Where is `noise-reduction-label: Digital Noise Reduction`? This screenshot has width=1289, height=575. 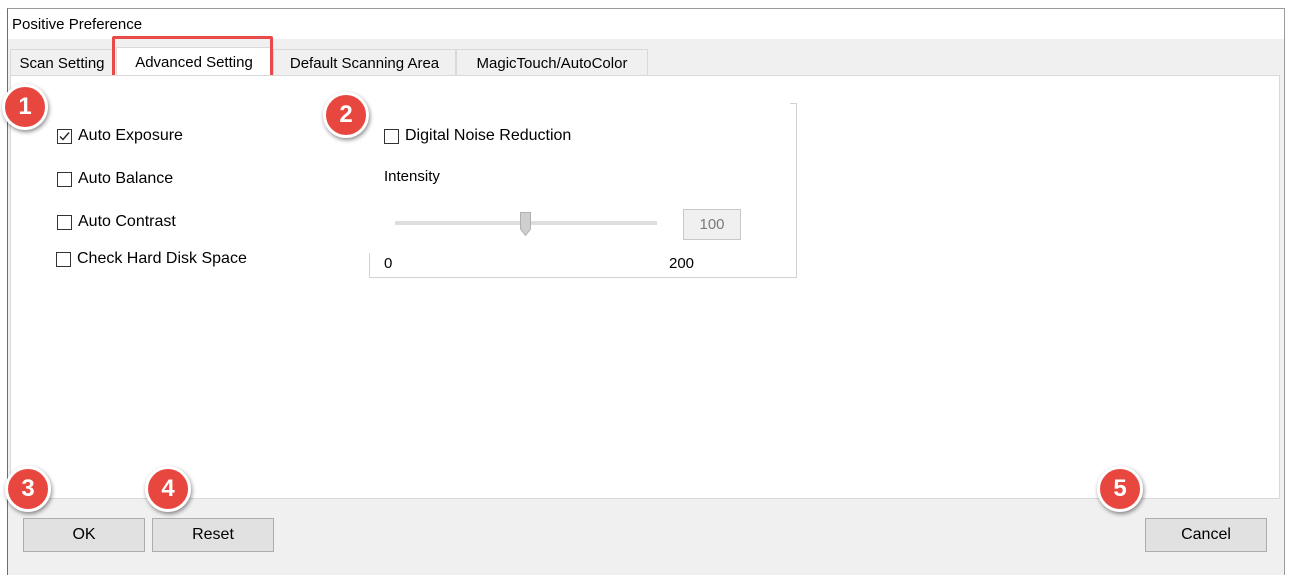
noise-reduction-label: Digital Noise Reduction is located at coordinates (488, 135).